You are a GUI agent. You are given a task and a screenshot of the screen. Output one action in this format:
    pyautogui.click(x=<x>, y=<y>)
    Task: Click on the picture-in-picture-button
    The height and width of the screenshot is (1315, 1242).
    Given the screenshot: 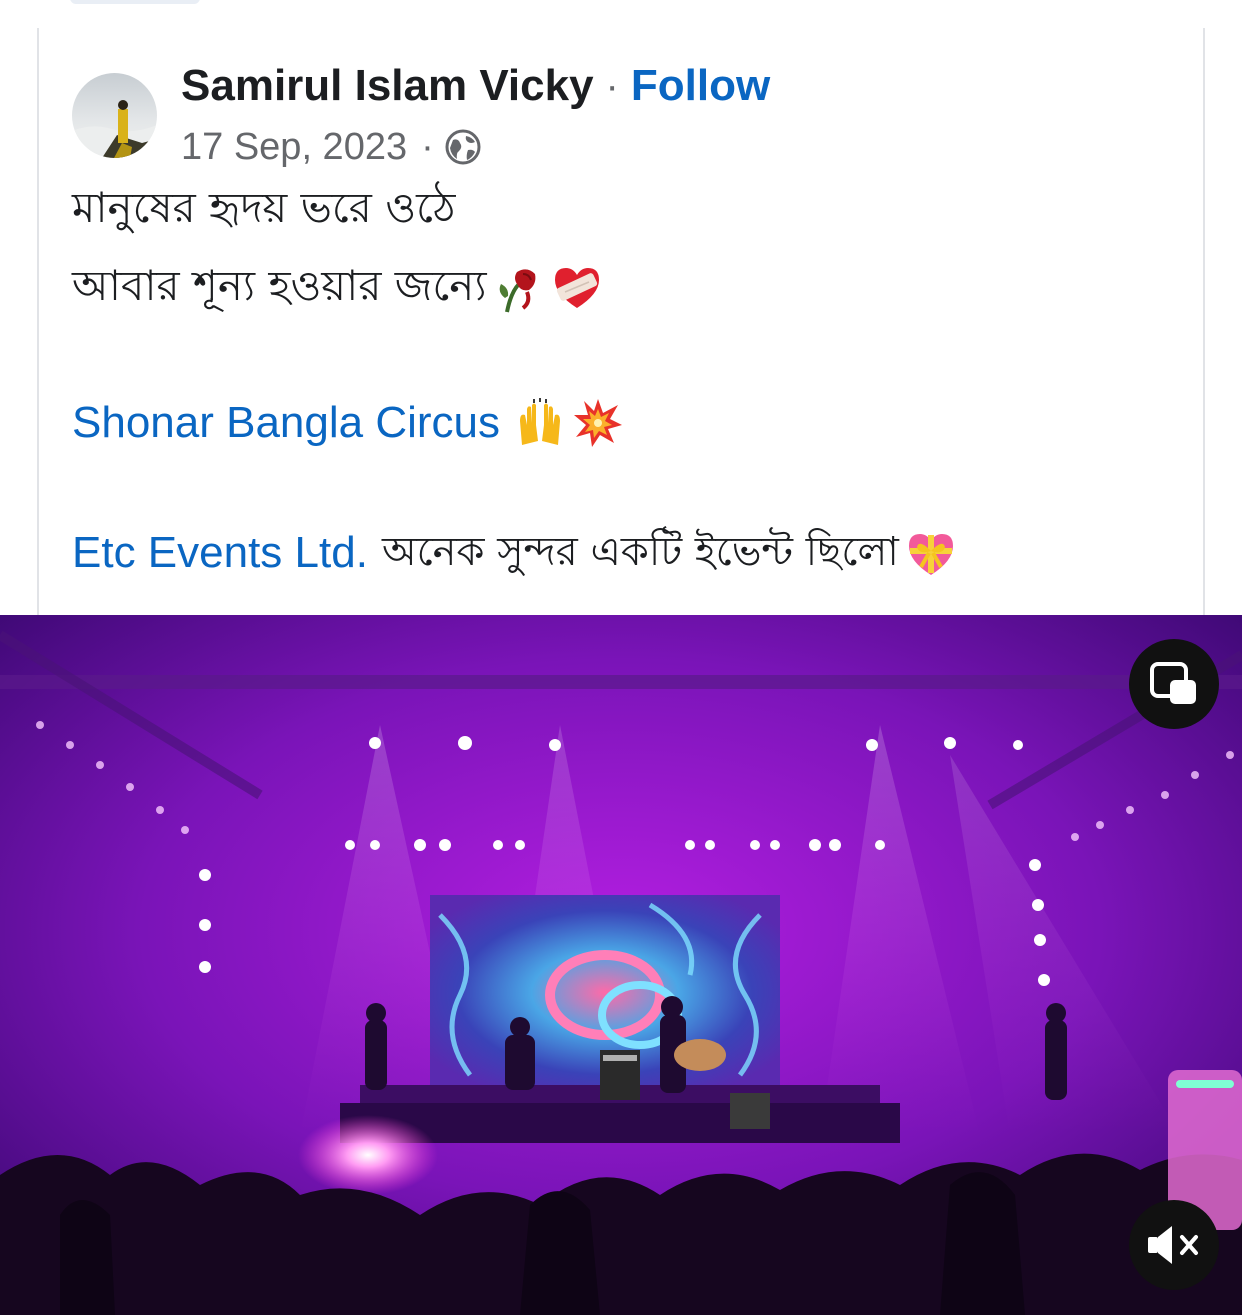 What is the action you would take?
    pyautogui.click(x=1174, y=684)
    